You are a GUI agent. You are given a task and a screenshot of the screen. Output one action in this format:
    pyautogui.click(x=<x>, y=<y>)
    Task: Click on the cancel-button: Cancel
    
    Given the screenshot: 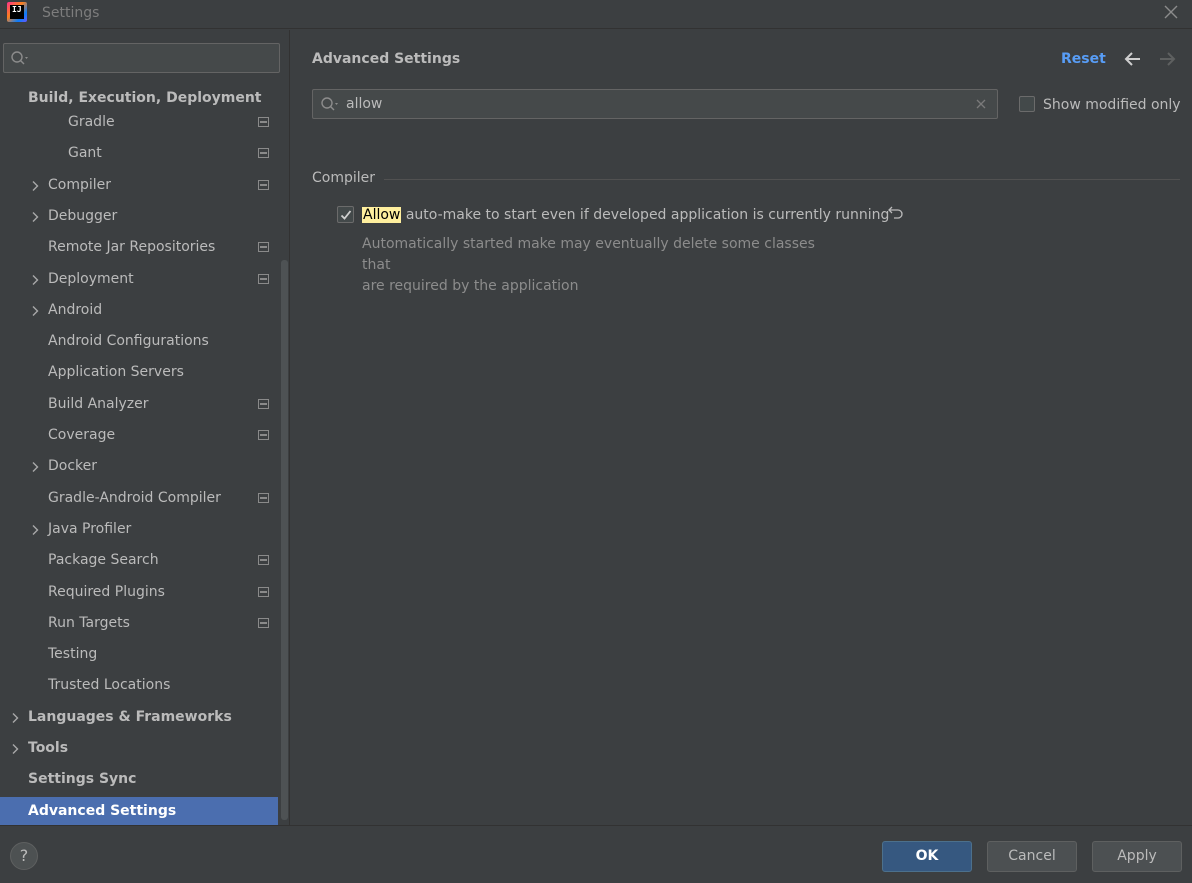 What is the action you would take?
    pyautogui.click(x=1032, y=856)
    